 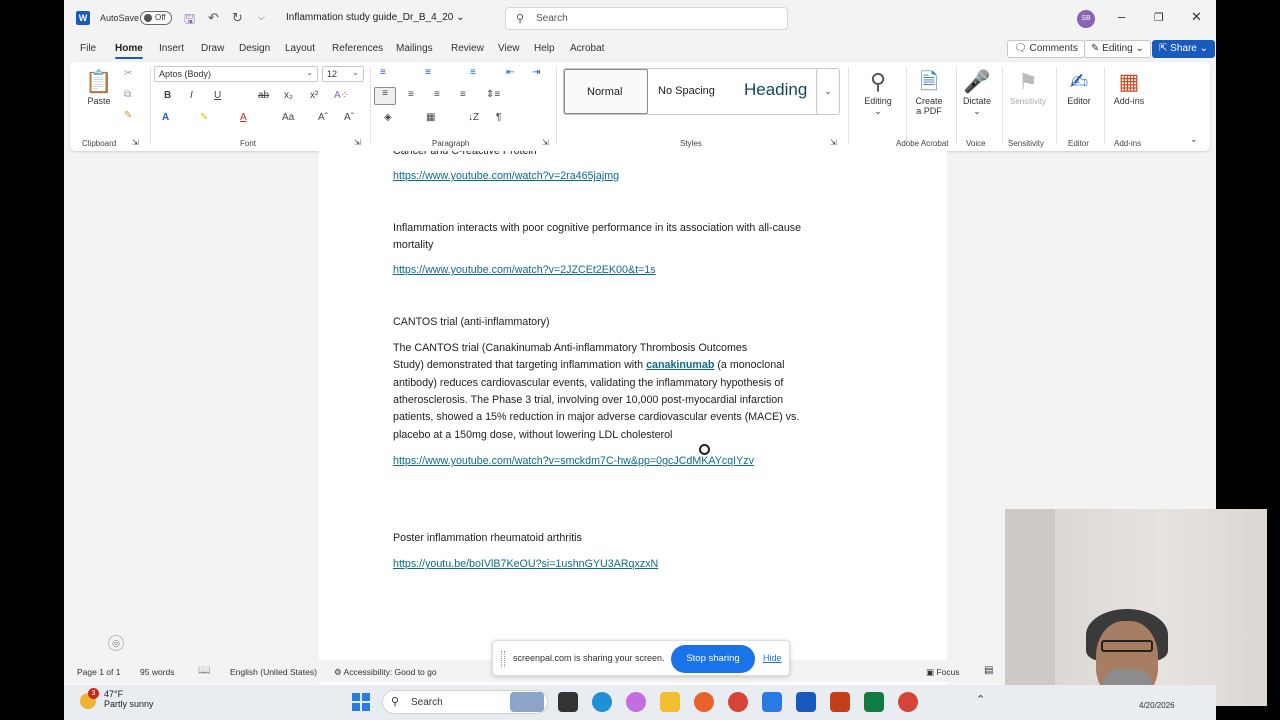 What do you see at coordinates (1028, 87) in the screenshot?
I see `sensitivity-button: ⚑ Sensitivity` at bounding box center [1028, 87].